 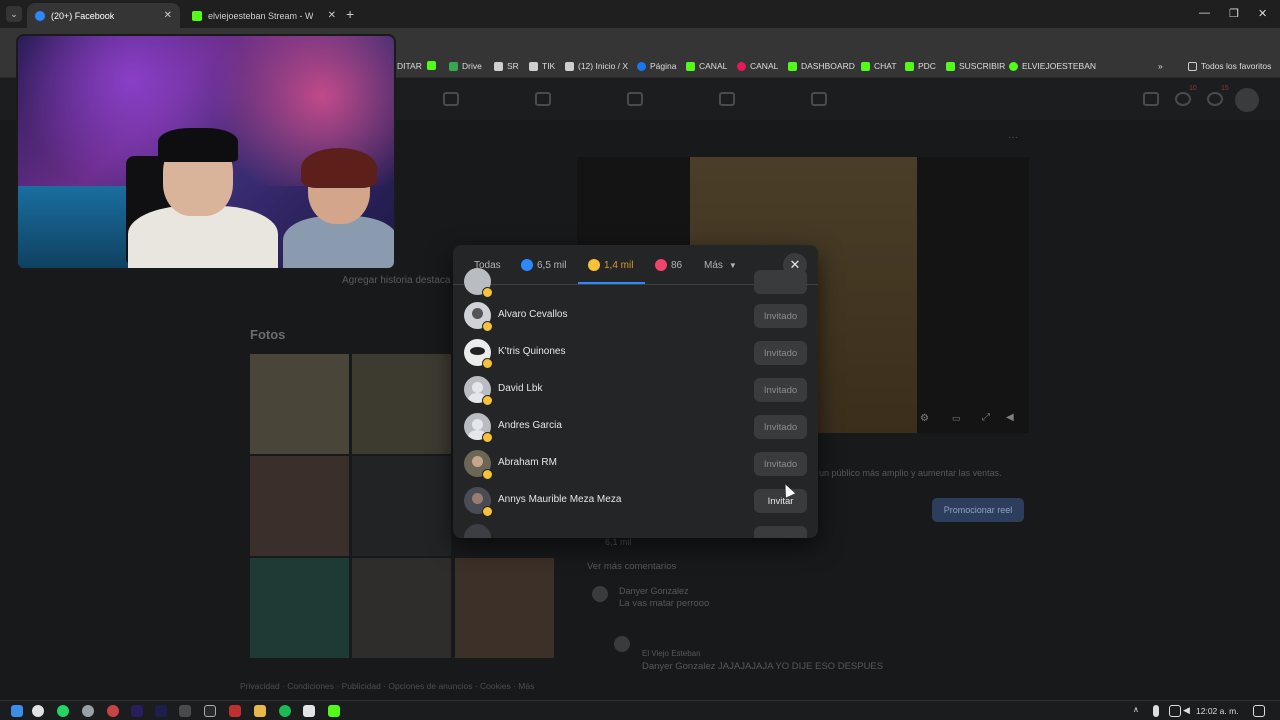 I want to click on after-effects-icon, so click(x=161, y=711).